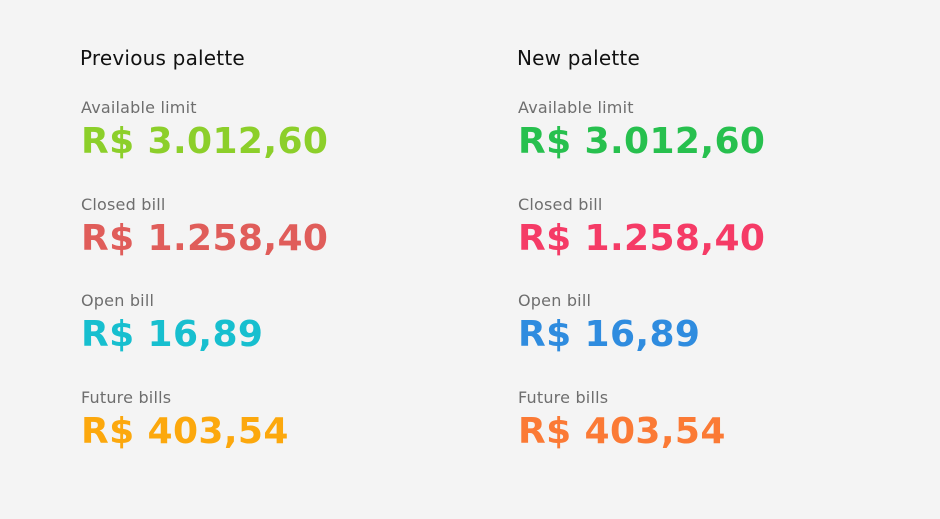  What do you see at coordinates (162, 58) in the screenshot?
I see `previous-palette-title: Previous palette` at bounding box center [162, 58].